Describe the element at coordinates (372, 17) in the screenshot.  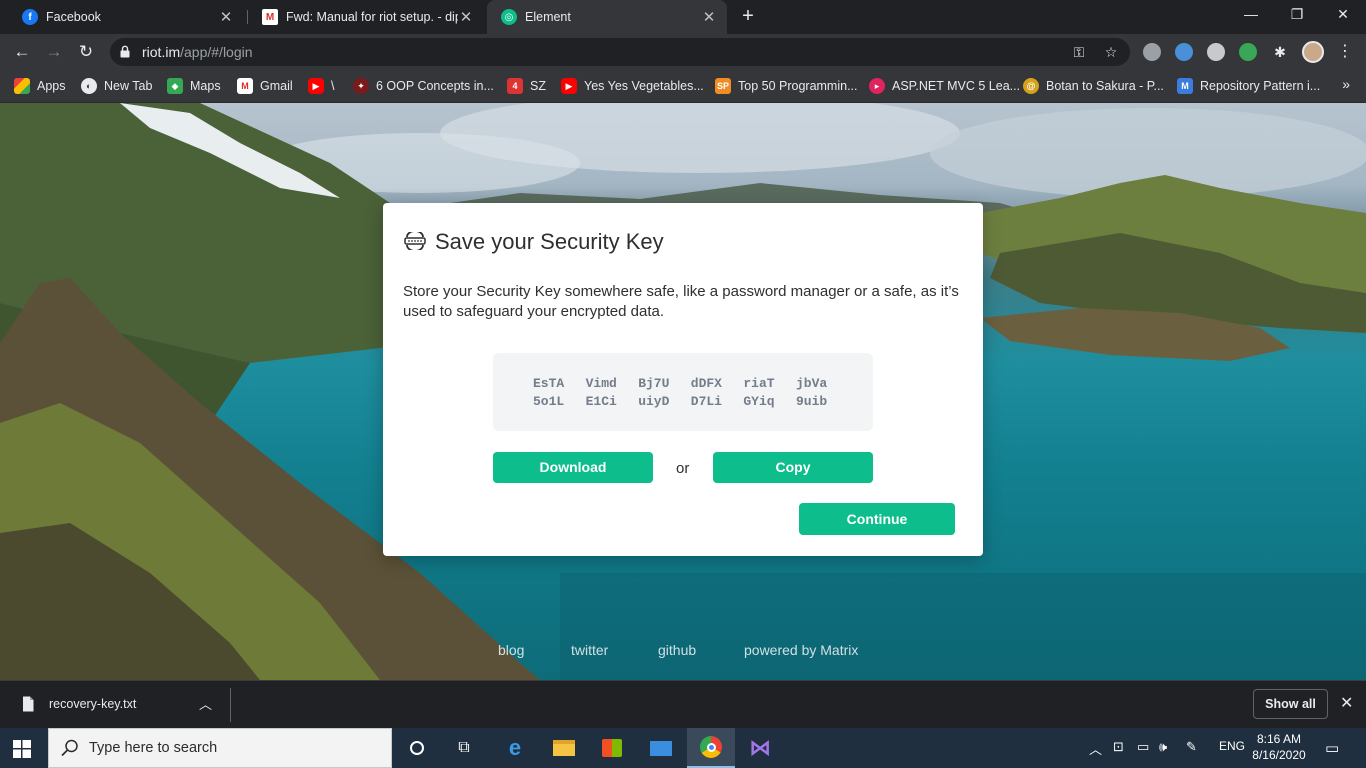
I see `tab-title: Fwd: Manual for riot setup. - dipe` at that location.